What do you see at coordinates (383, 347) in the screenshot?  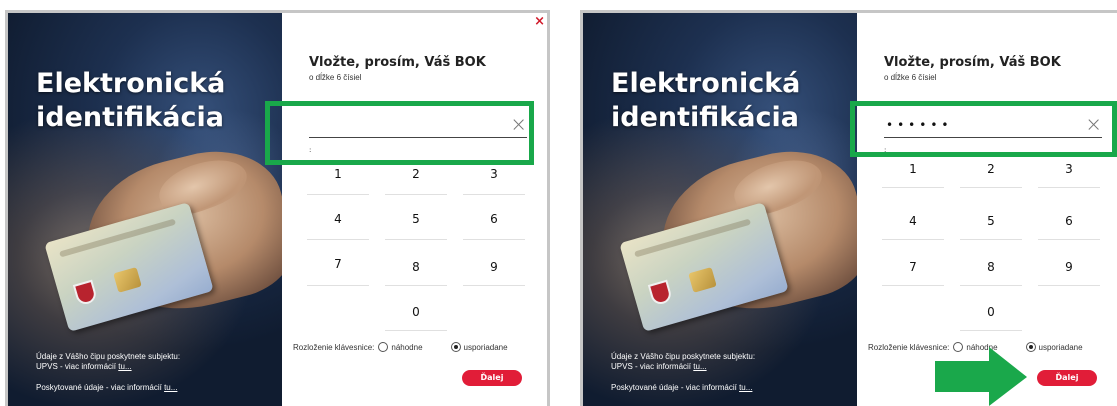 I see `radio-random` at bounding box center [383, 347].